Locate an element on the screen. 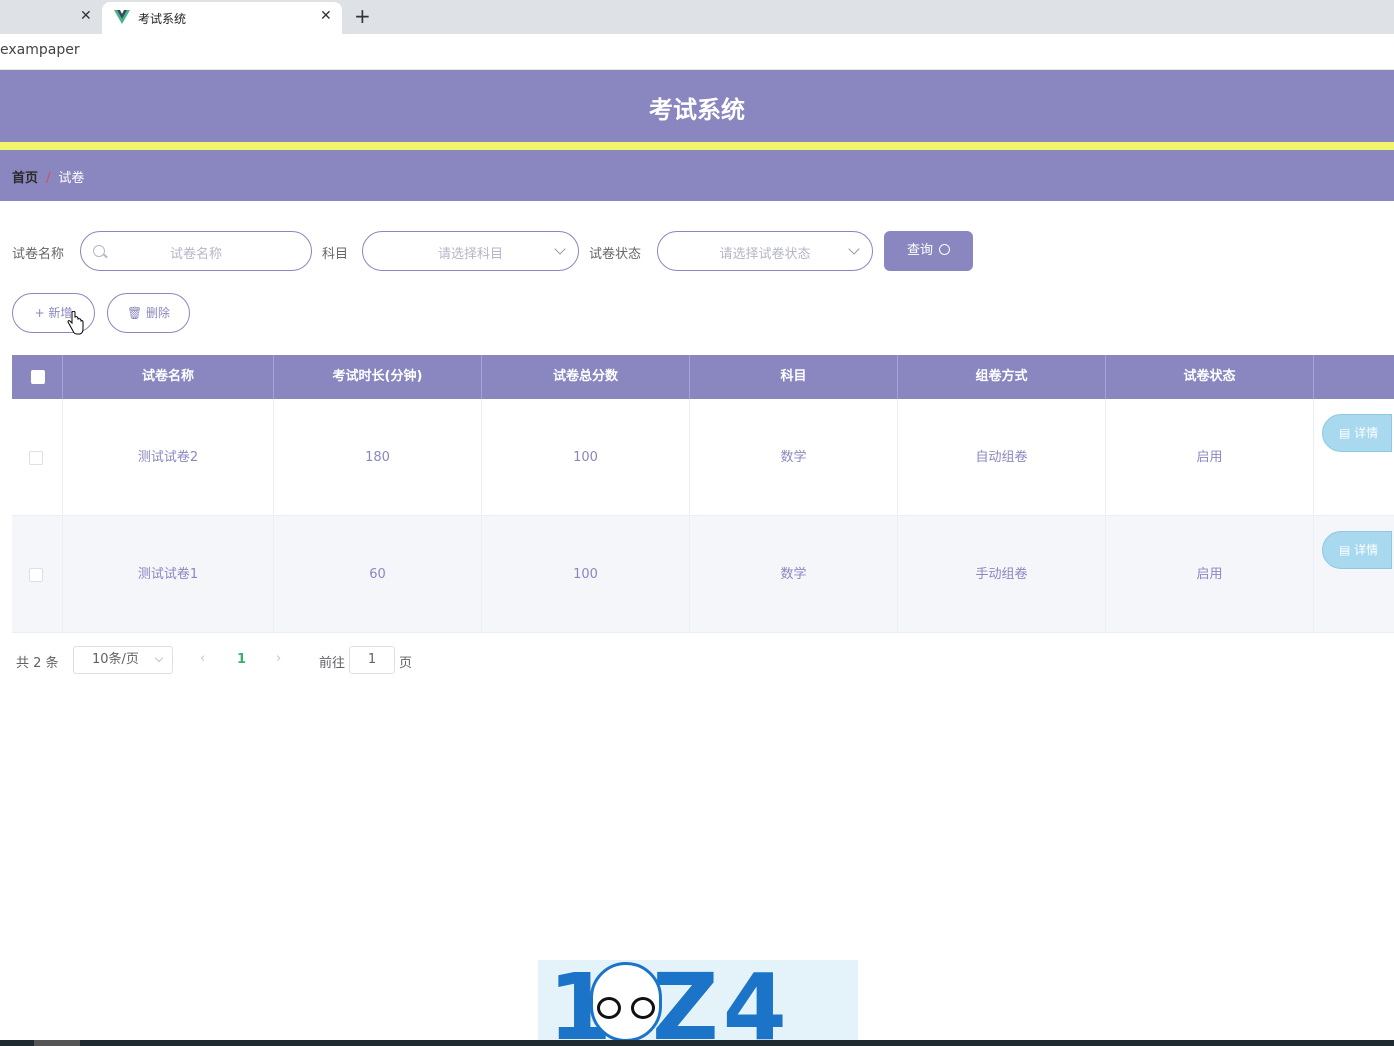 This screenshot has height=1046, width=1394. goto-label: 前往 is located at coordinates (332, 663).